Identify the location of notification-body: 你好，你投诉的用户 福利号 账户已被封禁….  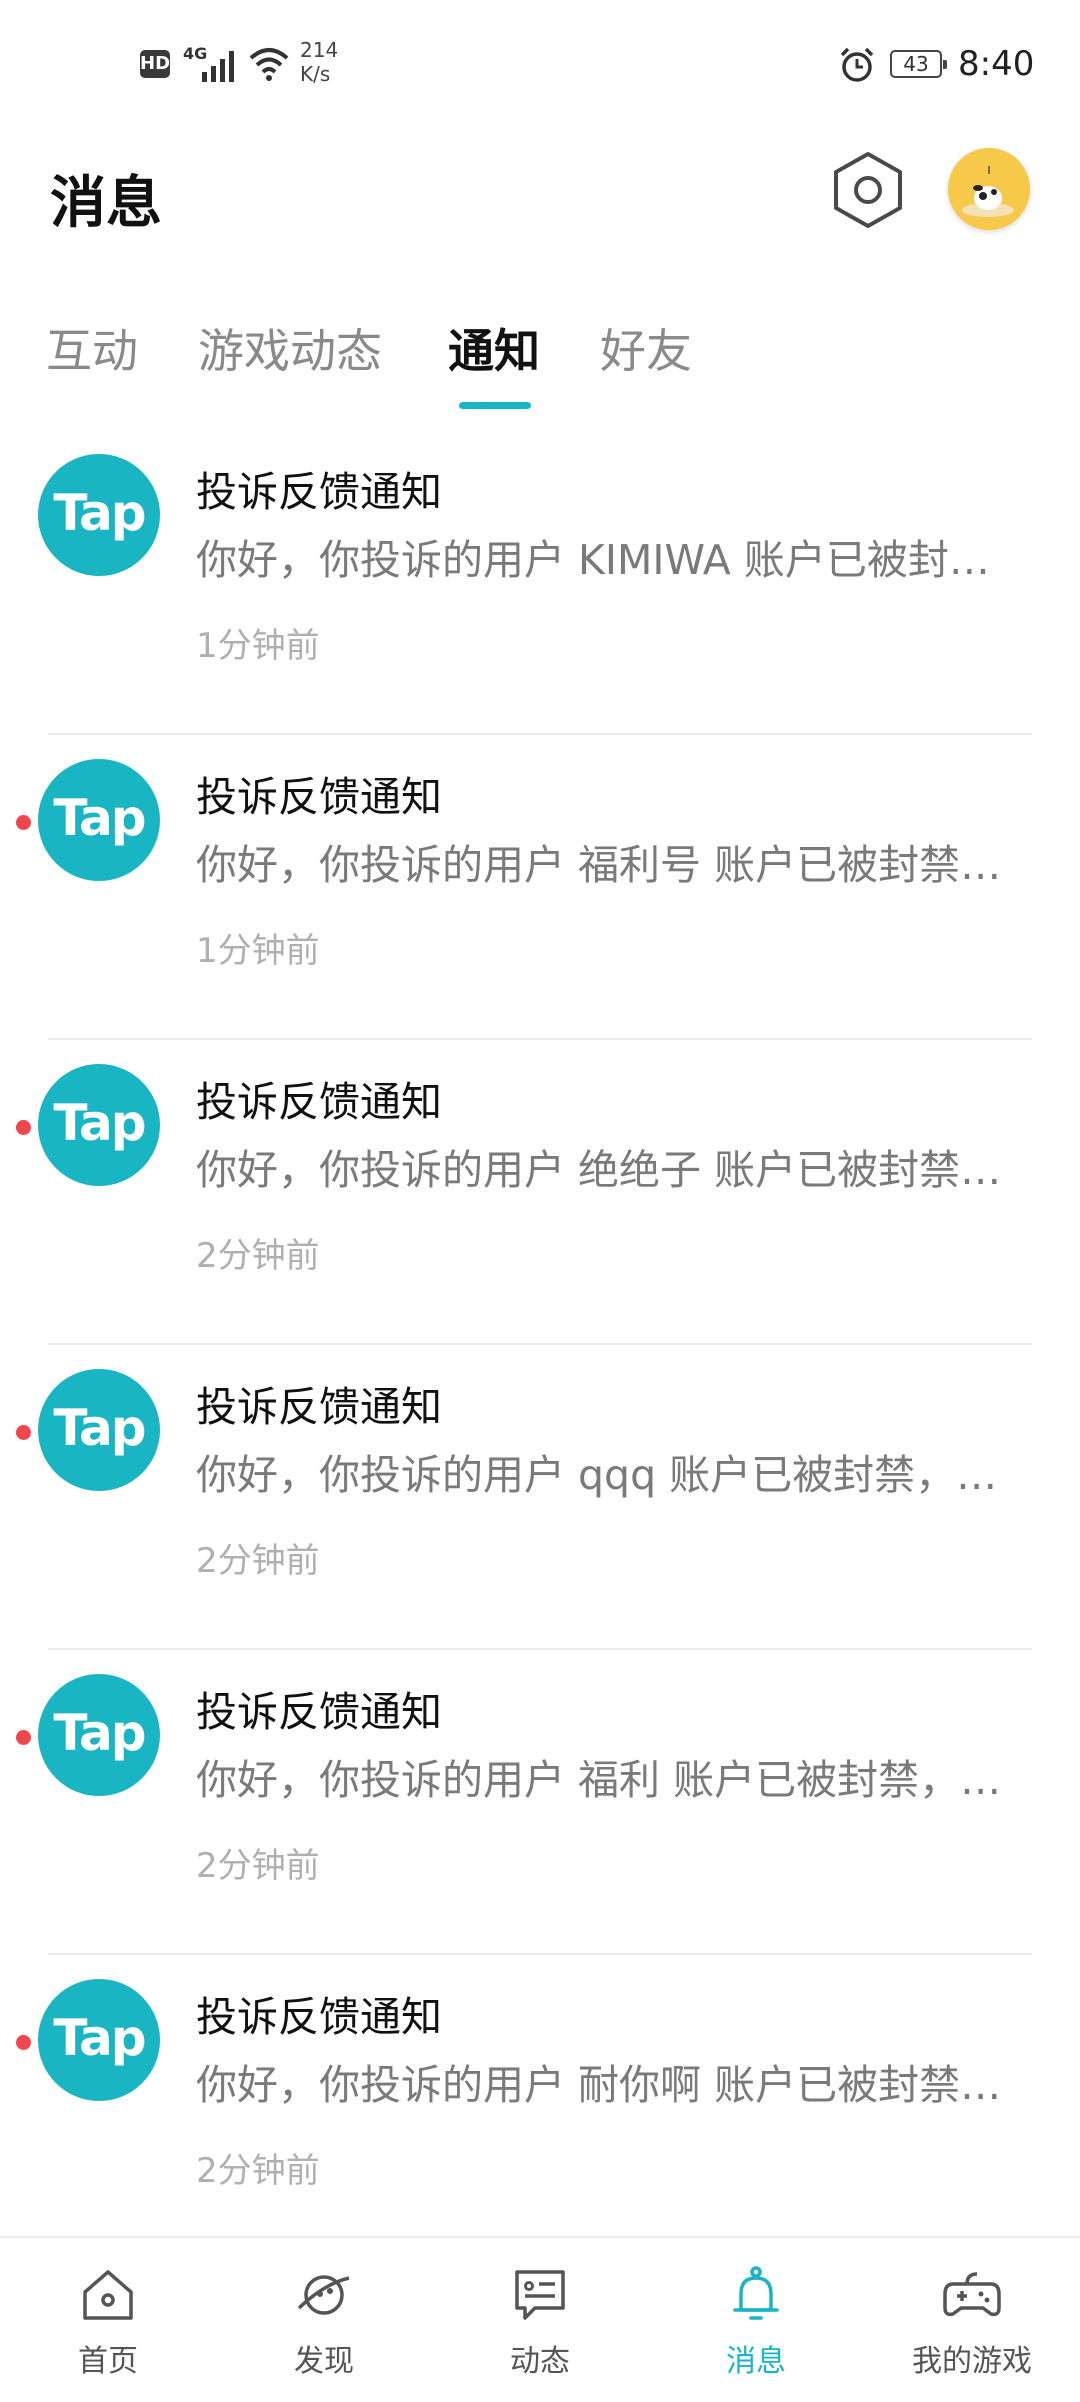
(599, 865).